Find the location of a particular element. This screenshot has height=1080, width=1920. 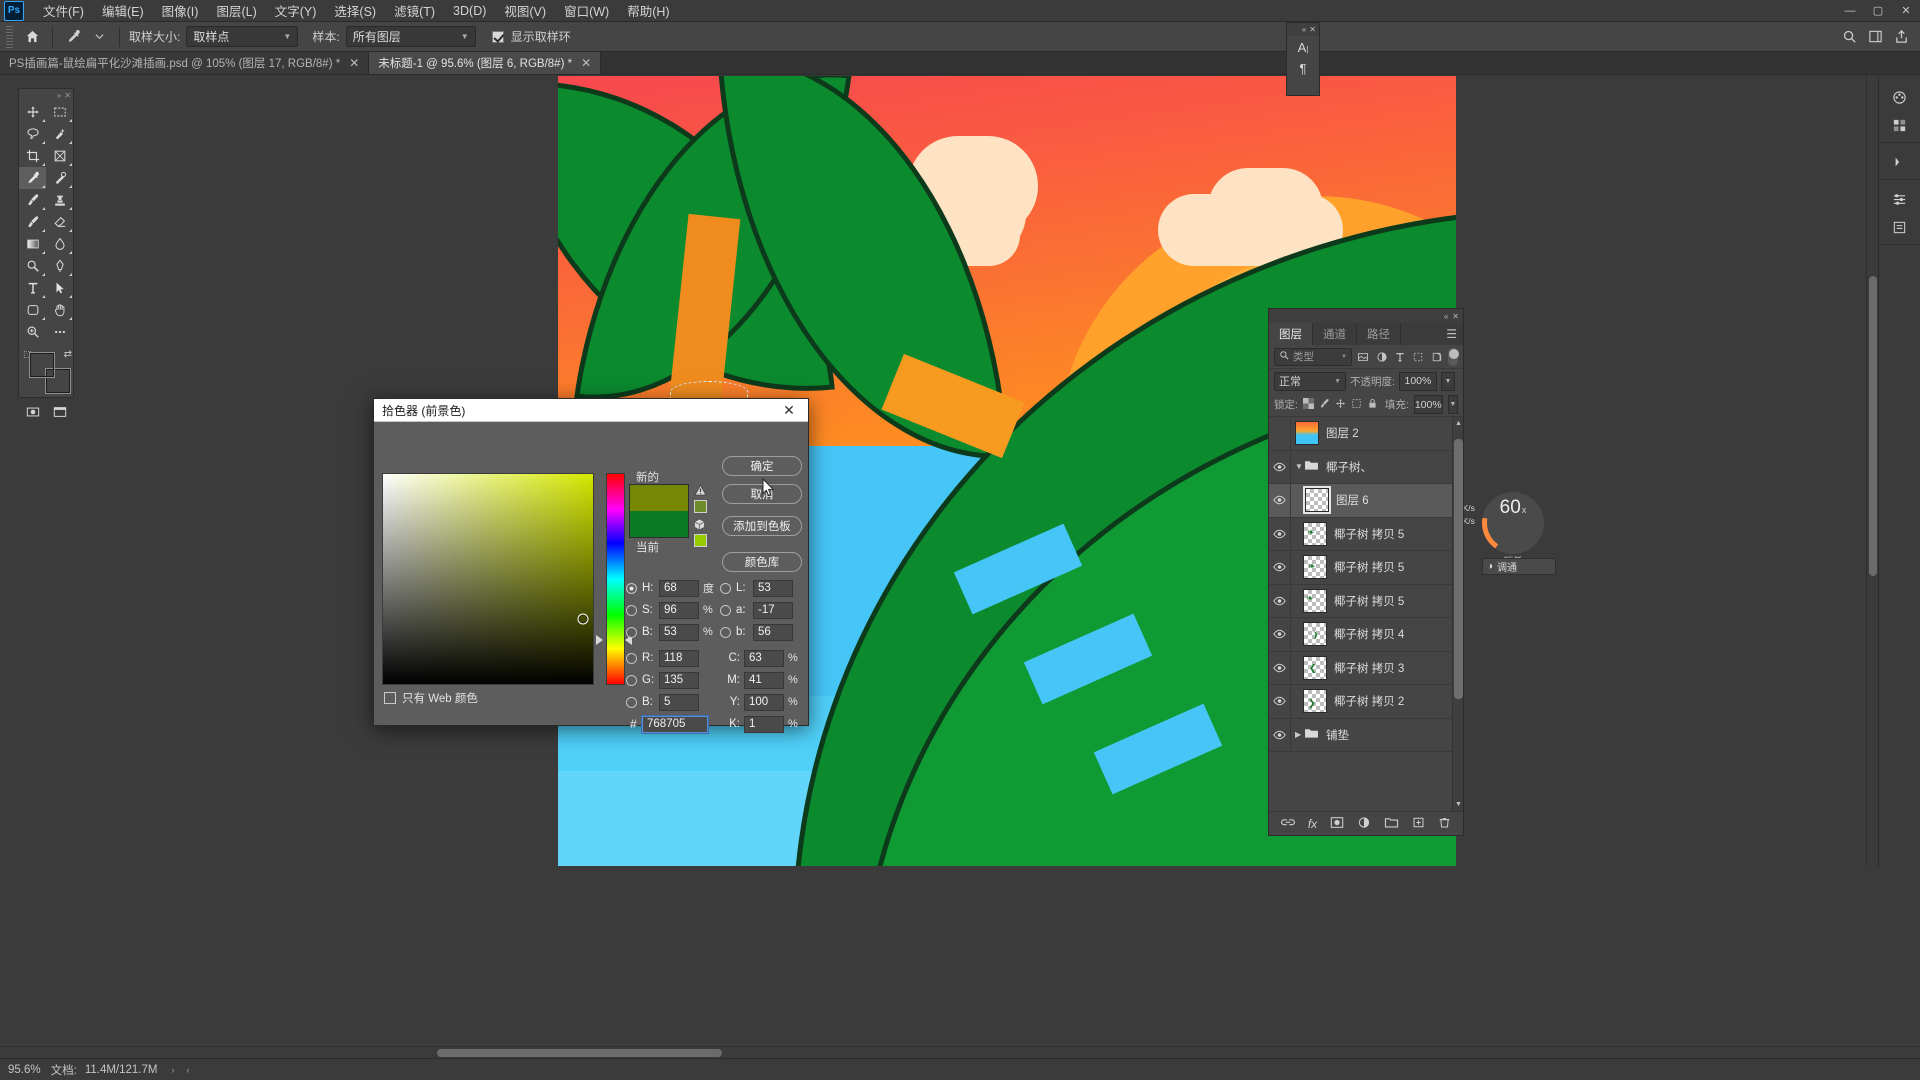

filter-toggle is located at coordinates (1453, 356).